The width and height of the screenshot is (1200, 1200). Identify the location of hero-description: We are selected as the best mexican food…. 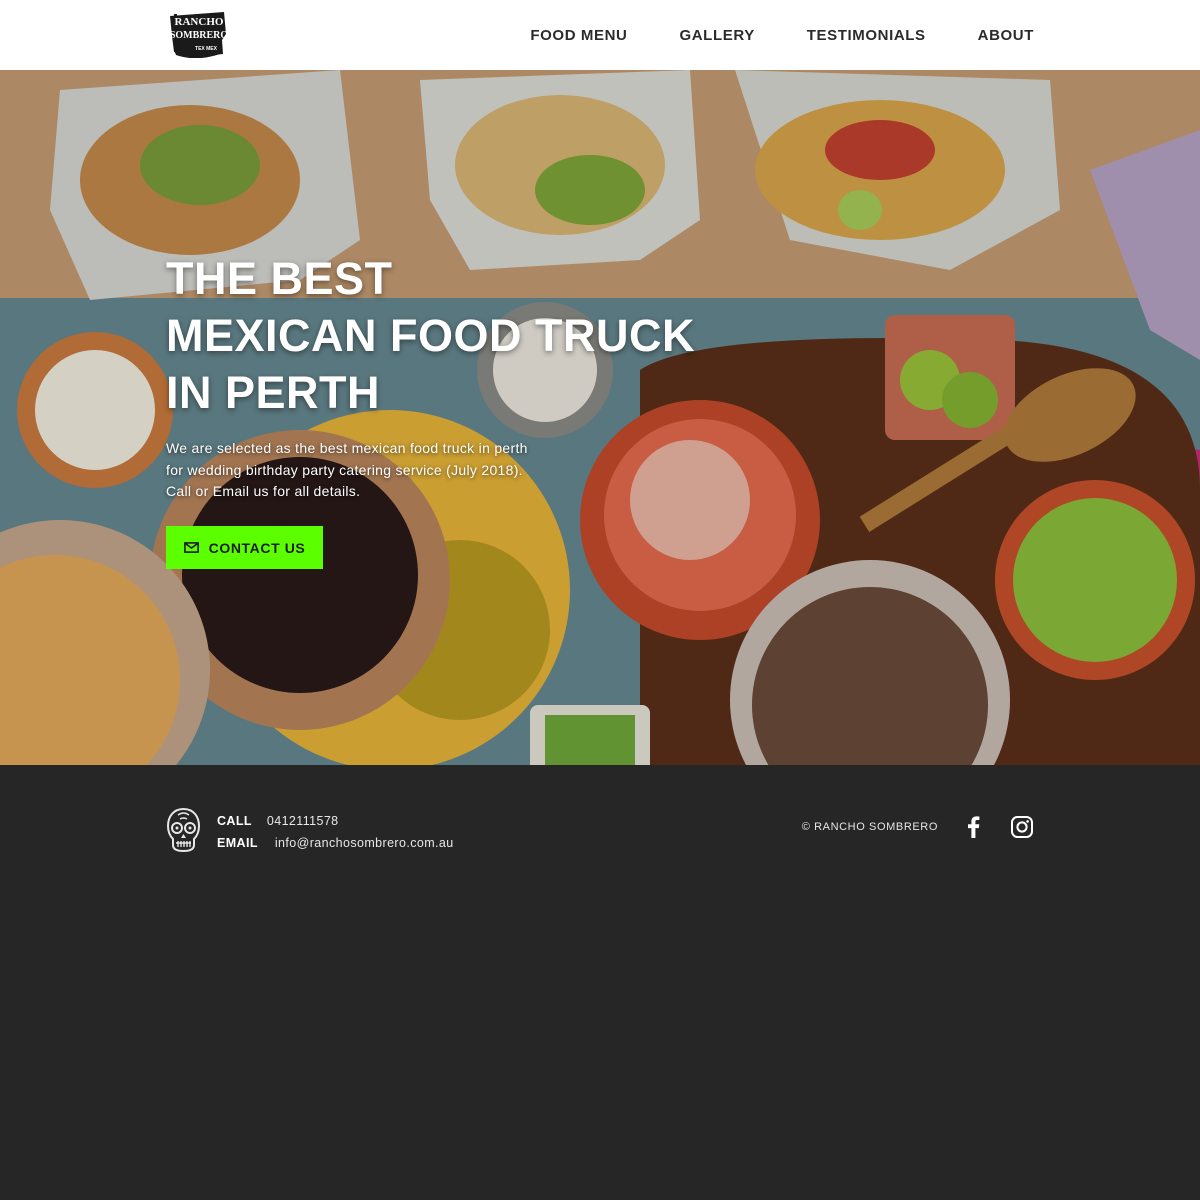
(366, 470).